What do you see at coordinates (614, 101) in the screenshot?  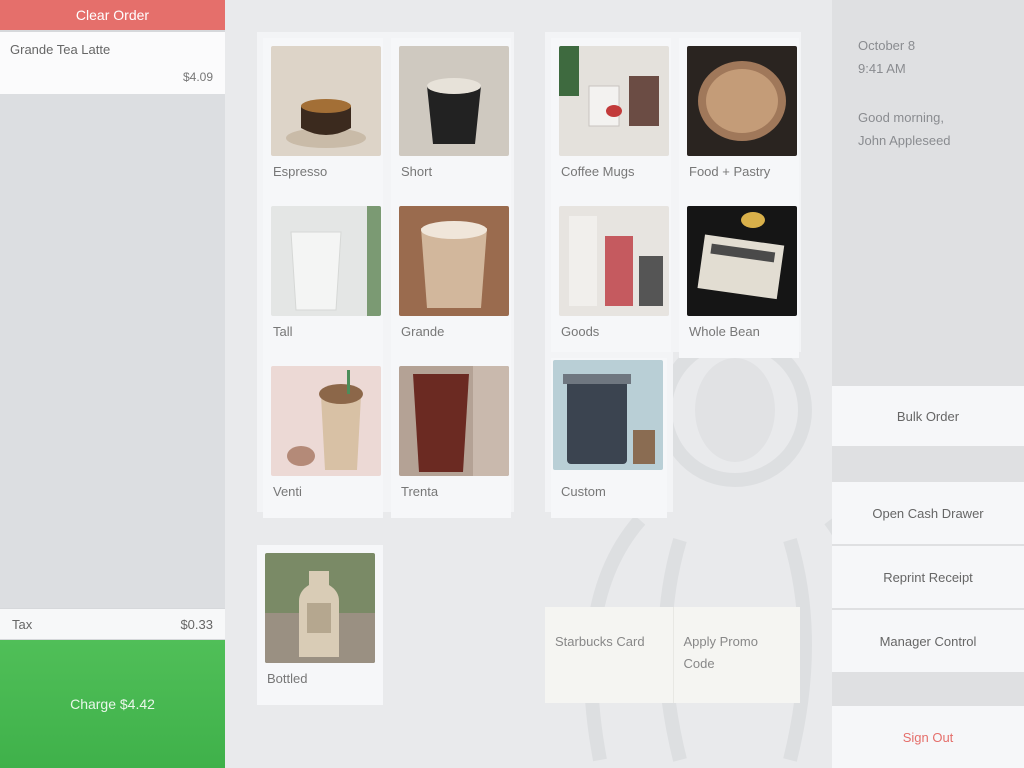 I see `coffee-mugs-photo` at bounding box center [614, 101].